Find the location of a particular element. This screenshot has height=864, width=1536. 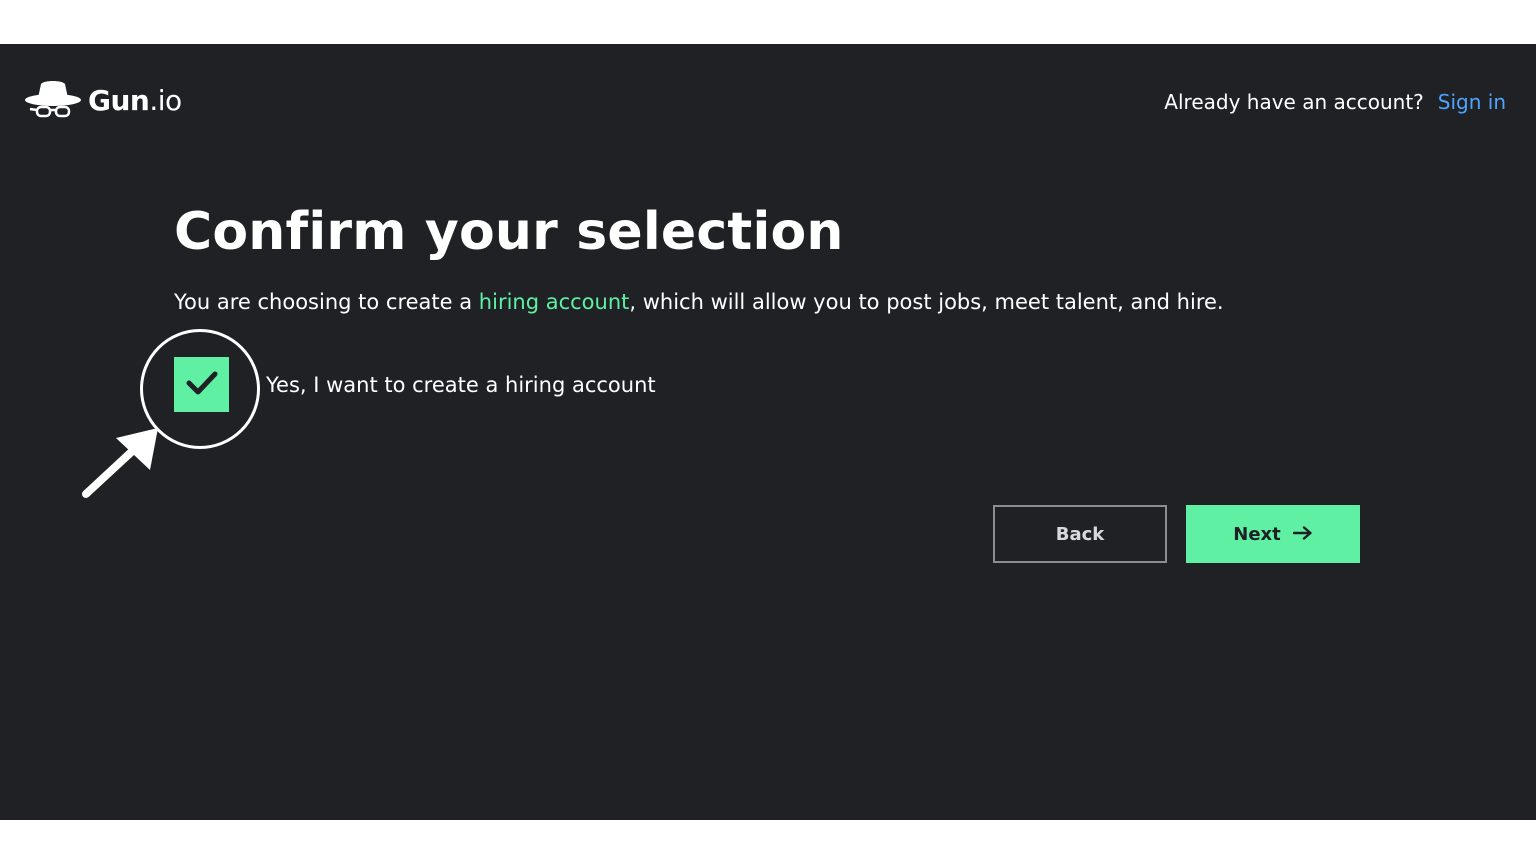

confirm-checkbox is located at coordinates (201, 384).